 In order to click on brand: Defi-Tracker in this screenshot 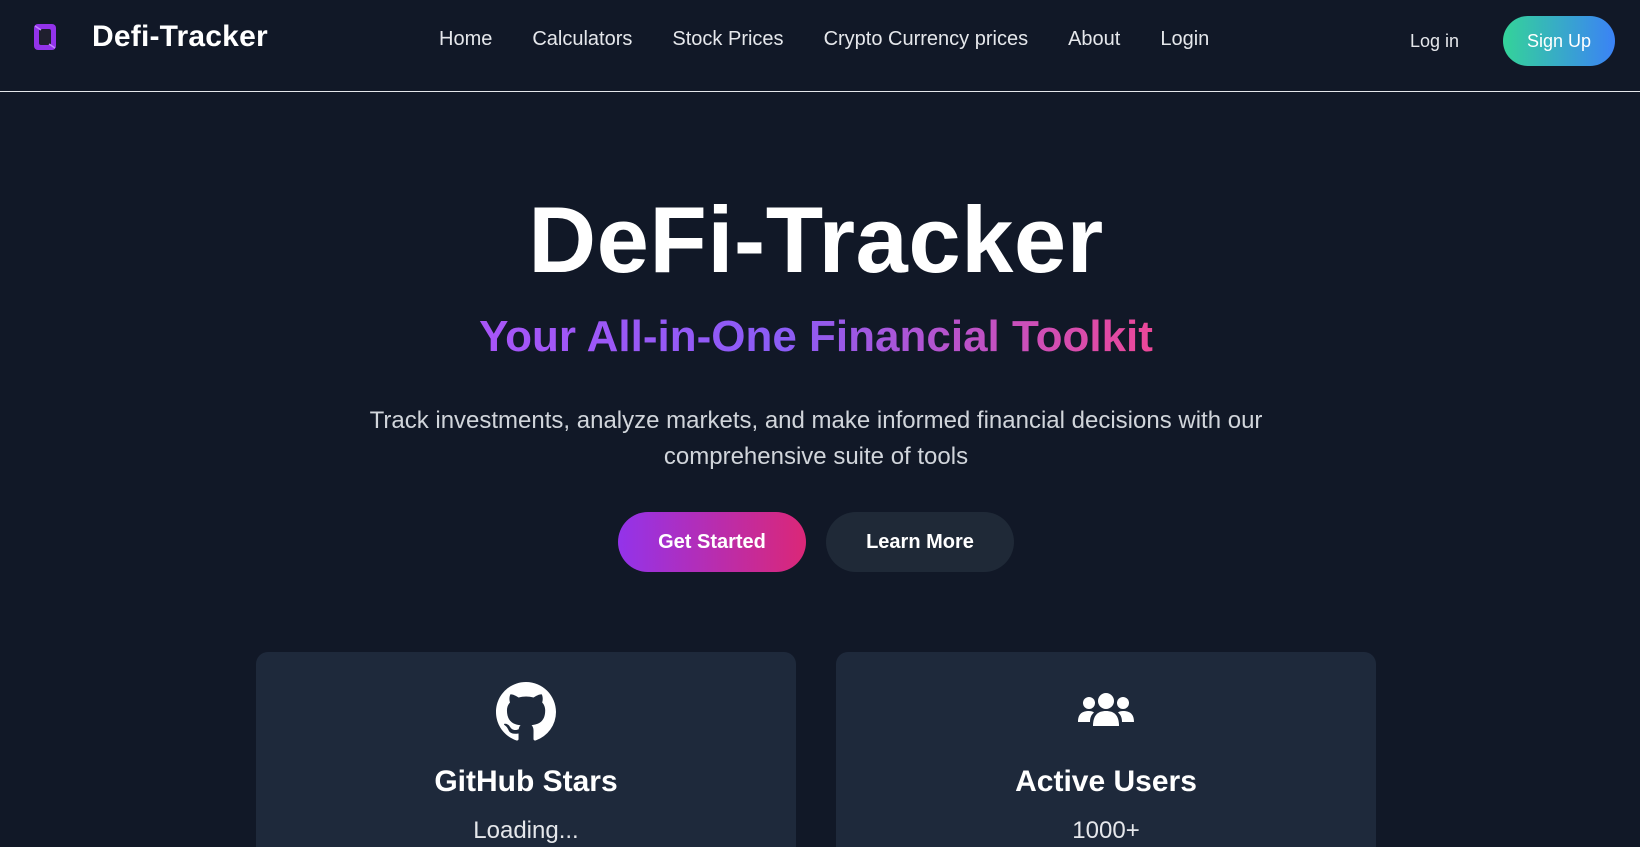, I will do `click(149, 37)`.